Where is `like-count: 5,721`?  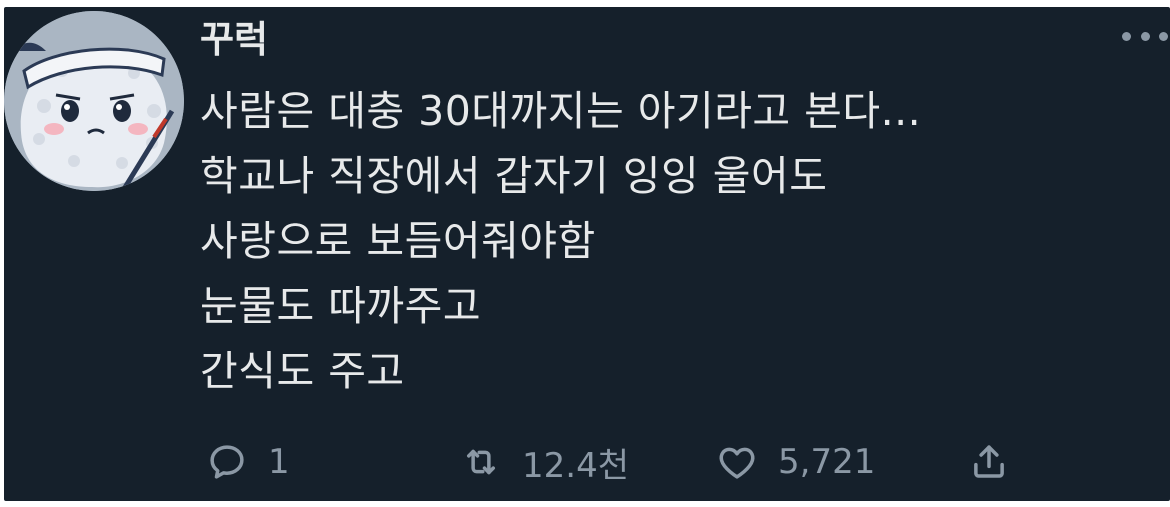 like-count: 5,721 is located at coordinates (827, 462).